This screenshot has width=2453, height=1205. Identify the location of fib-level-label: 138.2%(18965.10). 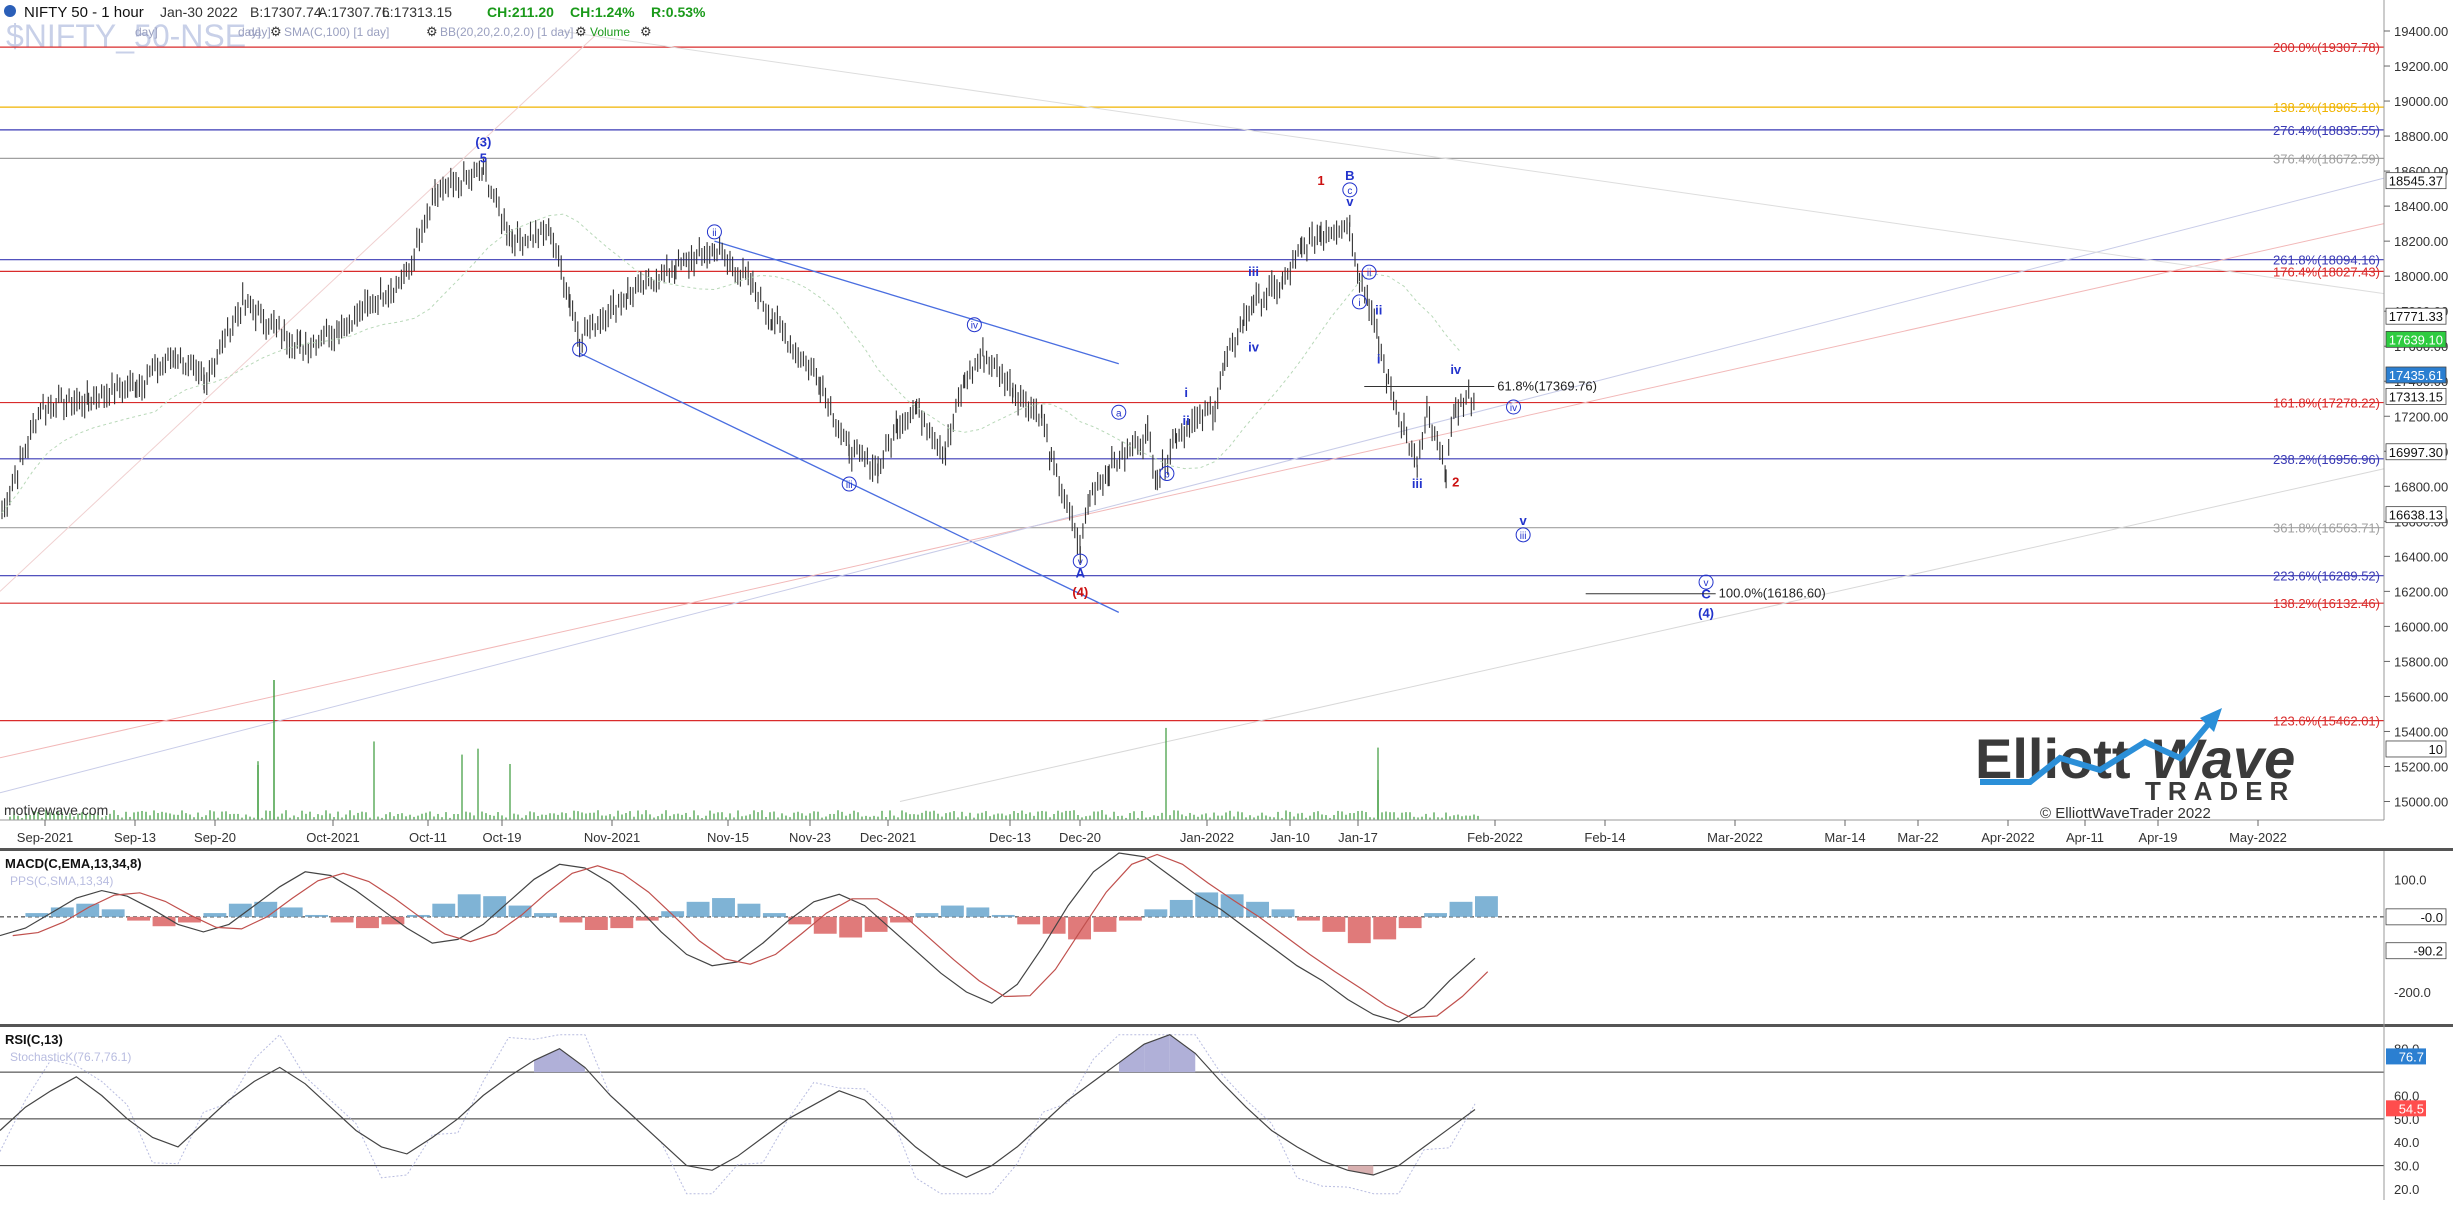
(2326, 107).